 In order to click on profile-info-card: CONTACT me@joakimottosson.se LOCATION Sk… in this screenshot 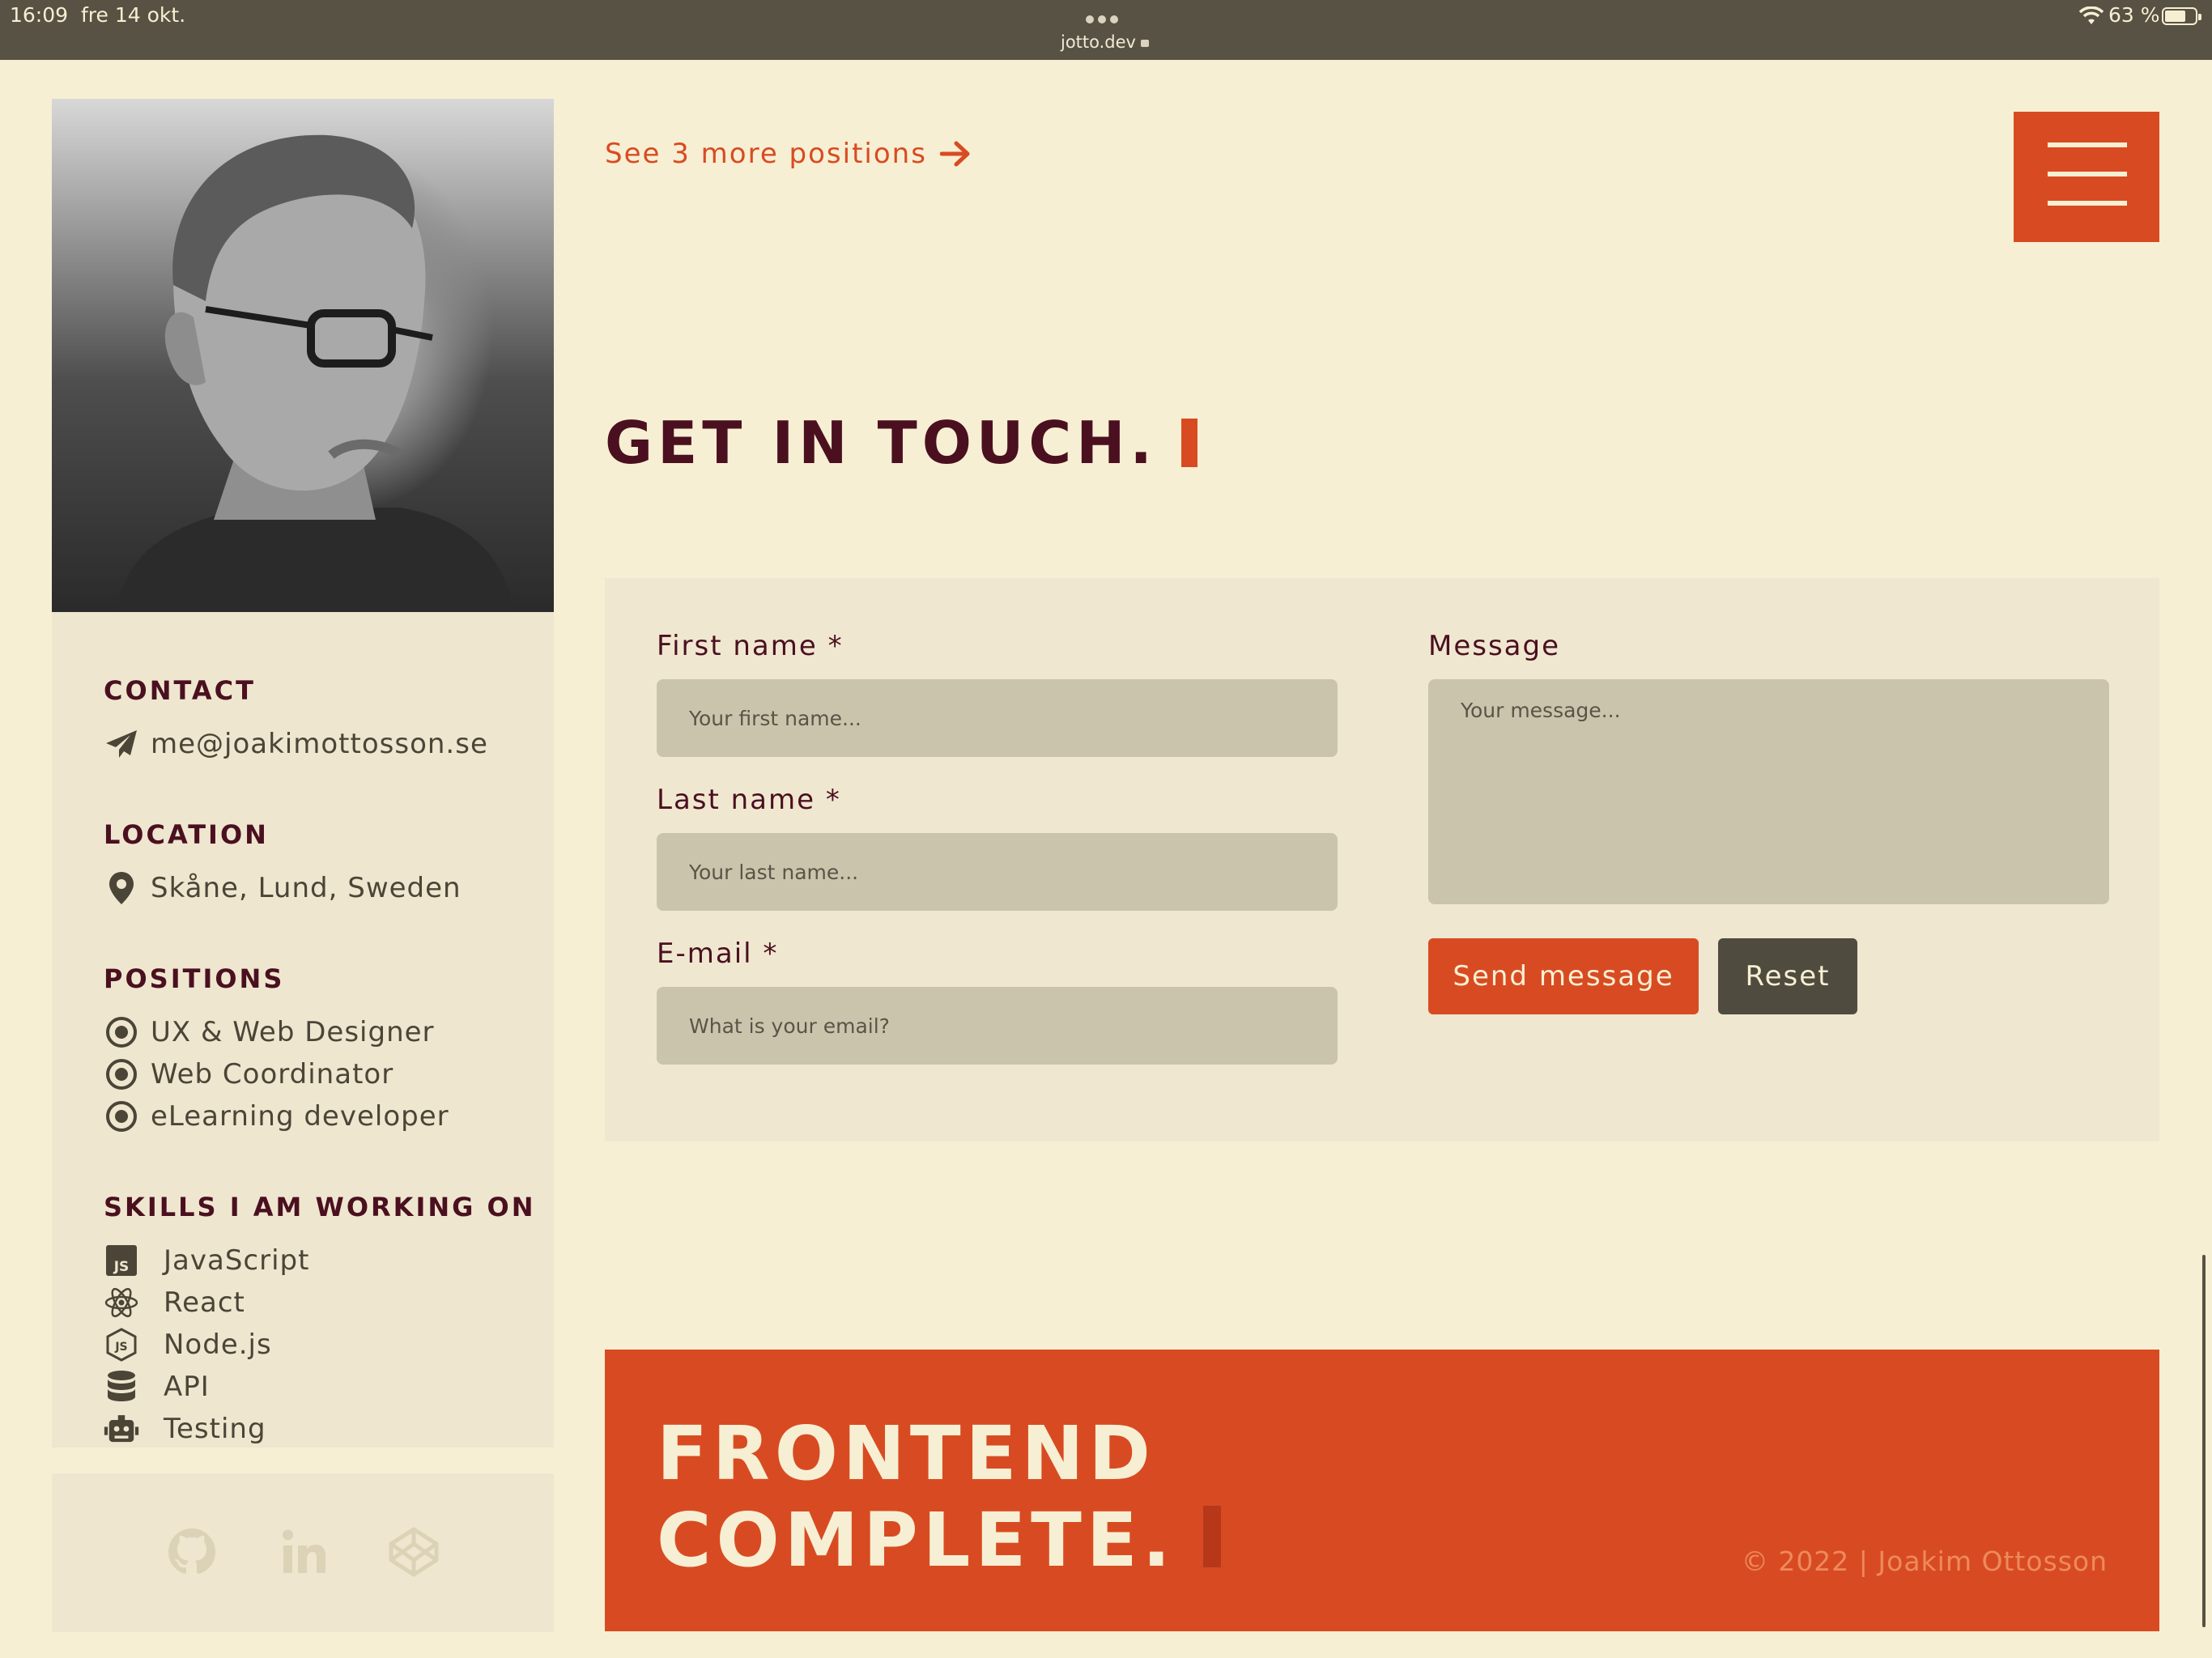, I will do `click(303, 1030)`.